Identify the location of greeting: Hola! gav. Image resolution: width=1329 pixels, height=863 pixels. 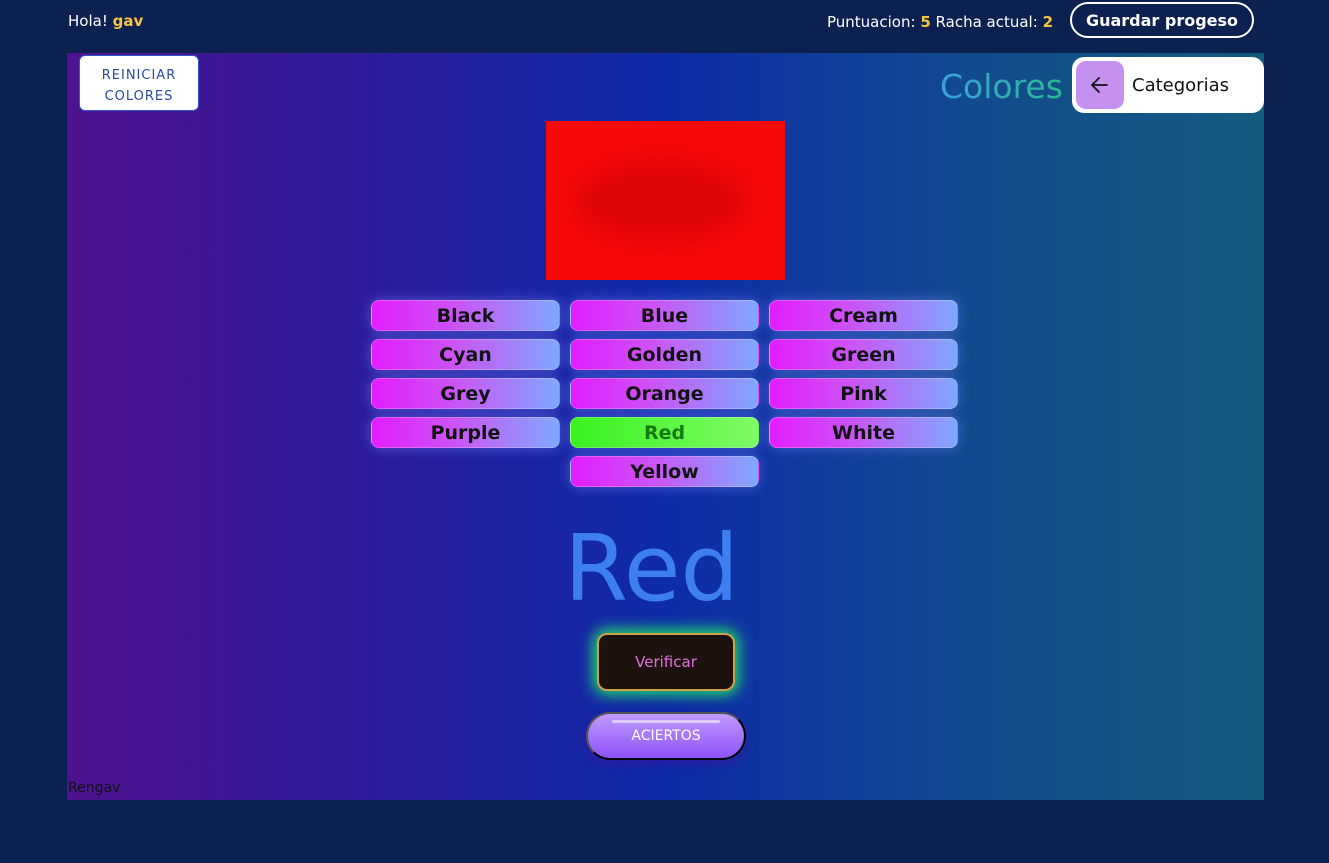
(105, 21).